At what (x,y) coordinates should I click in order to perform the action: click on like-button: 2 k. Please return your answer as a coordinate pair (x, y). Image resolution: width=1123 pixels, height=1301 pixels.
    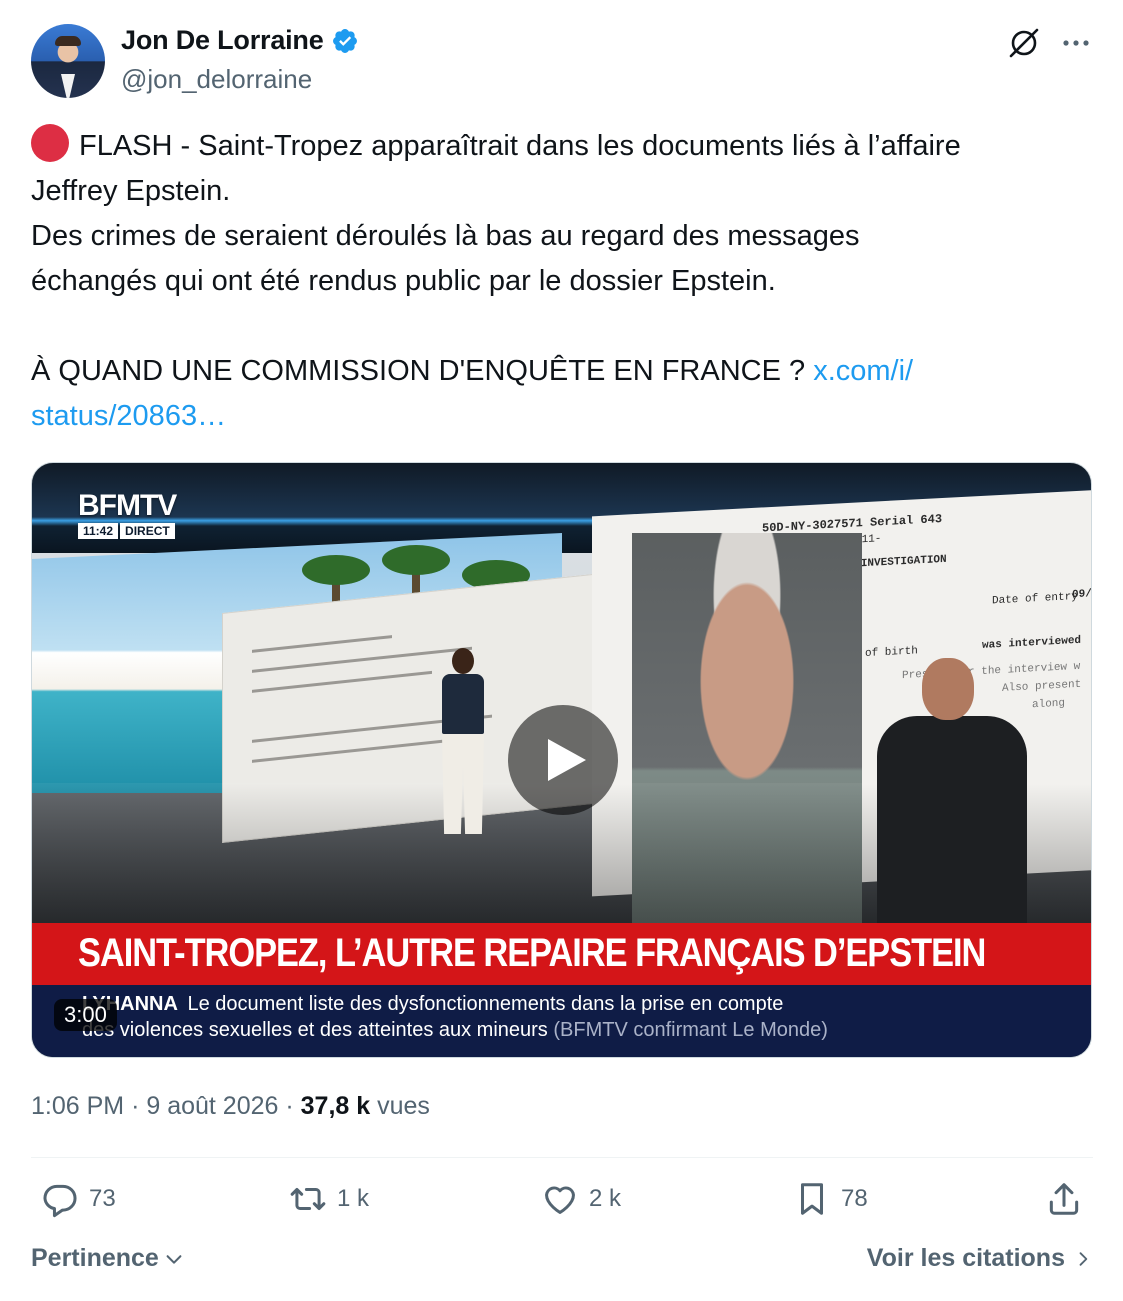
    Looking at the image, I should click on (581, 1199).